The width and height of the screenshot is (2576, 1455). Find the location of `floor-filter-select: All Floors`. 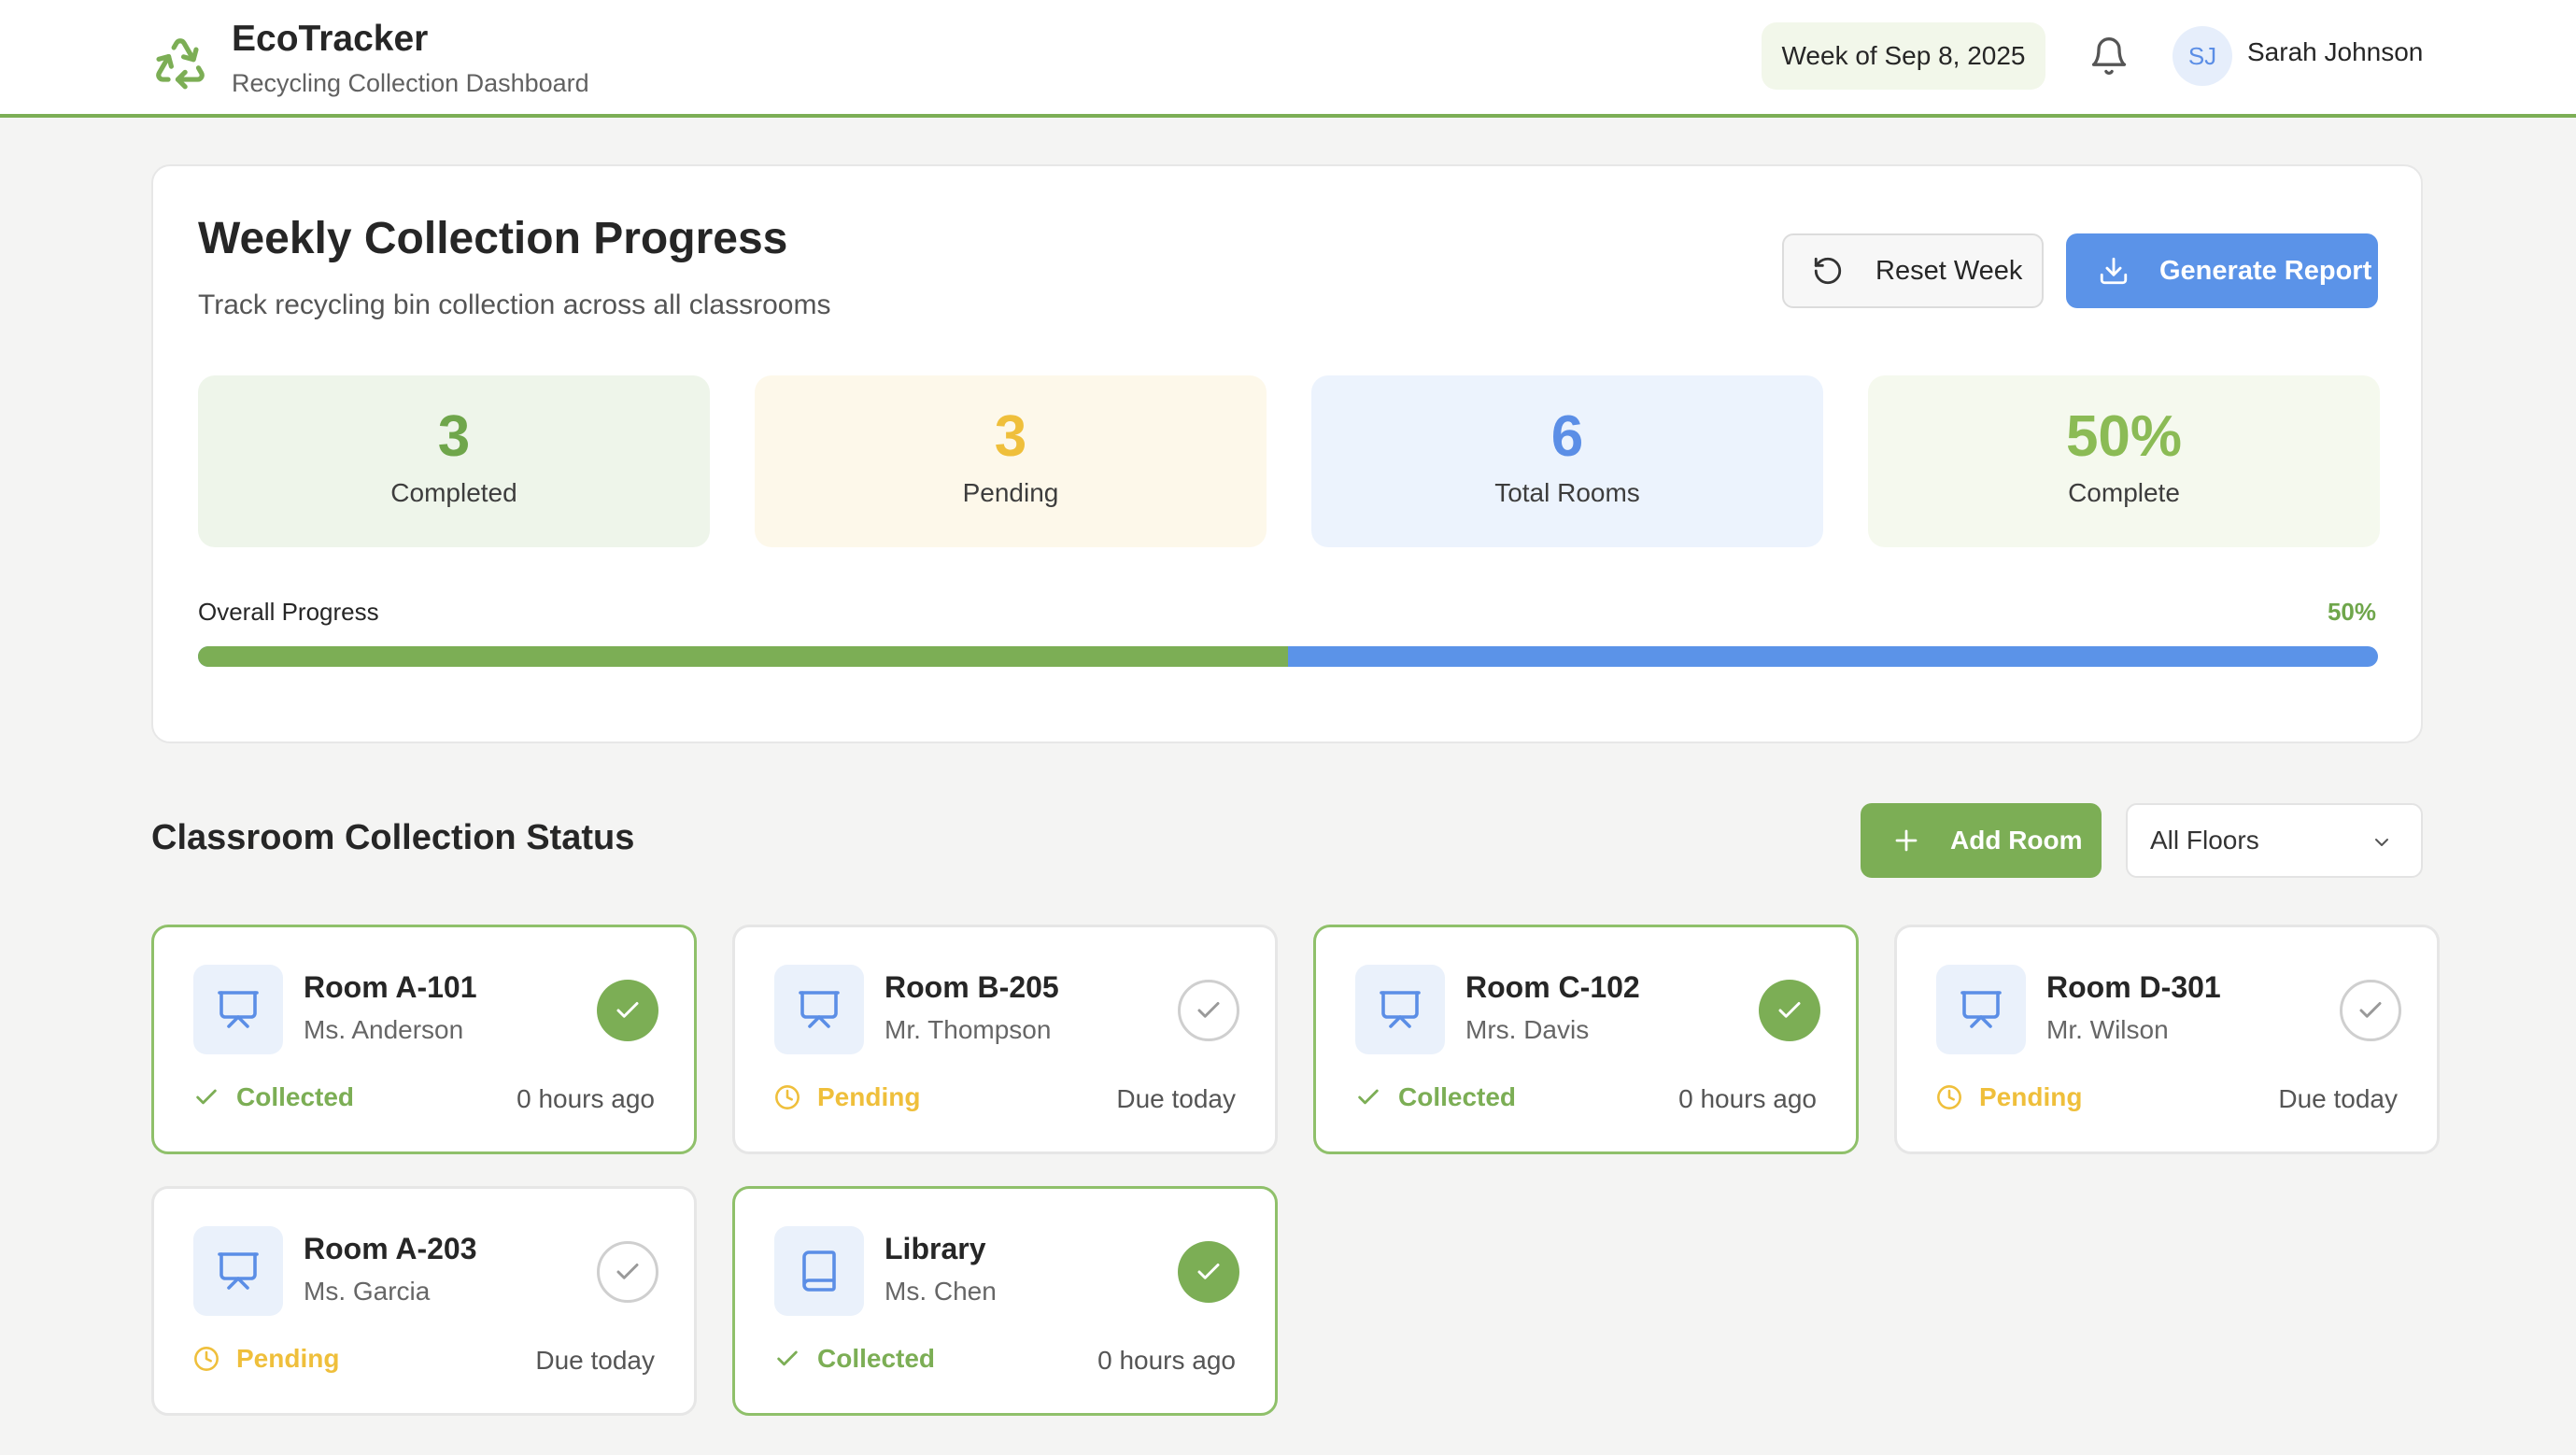

floor-filter-select: All Floors is located at coordinates (2274, 840).